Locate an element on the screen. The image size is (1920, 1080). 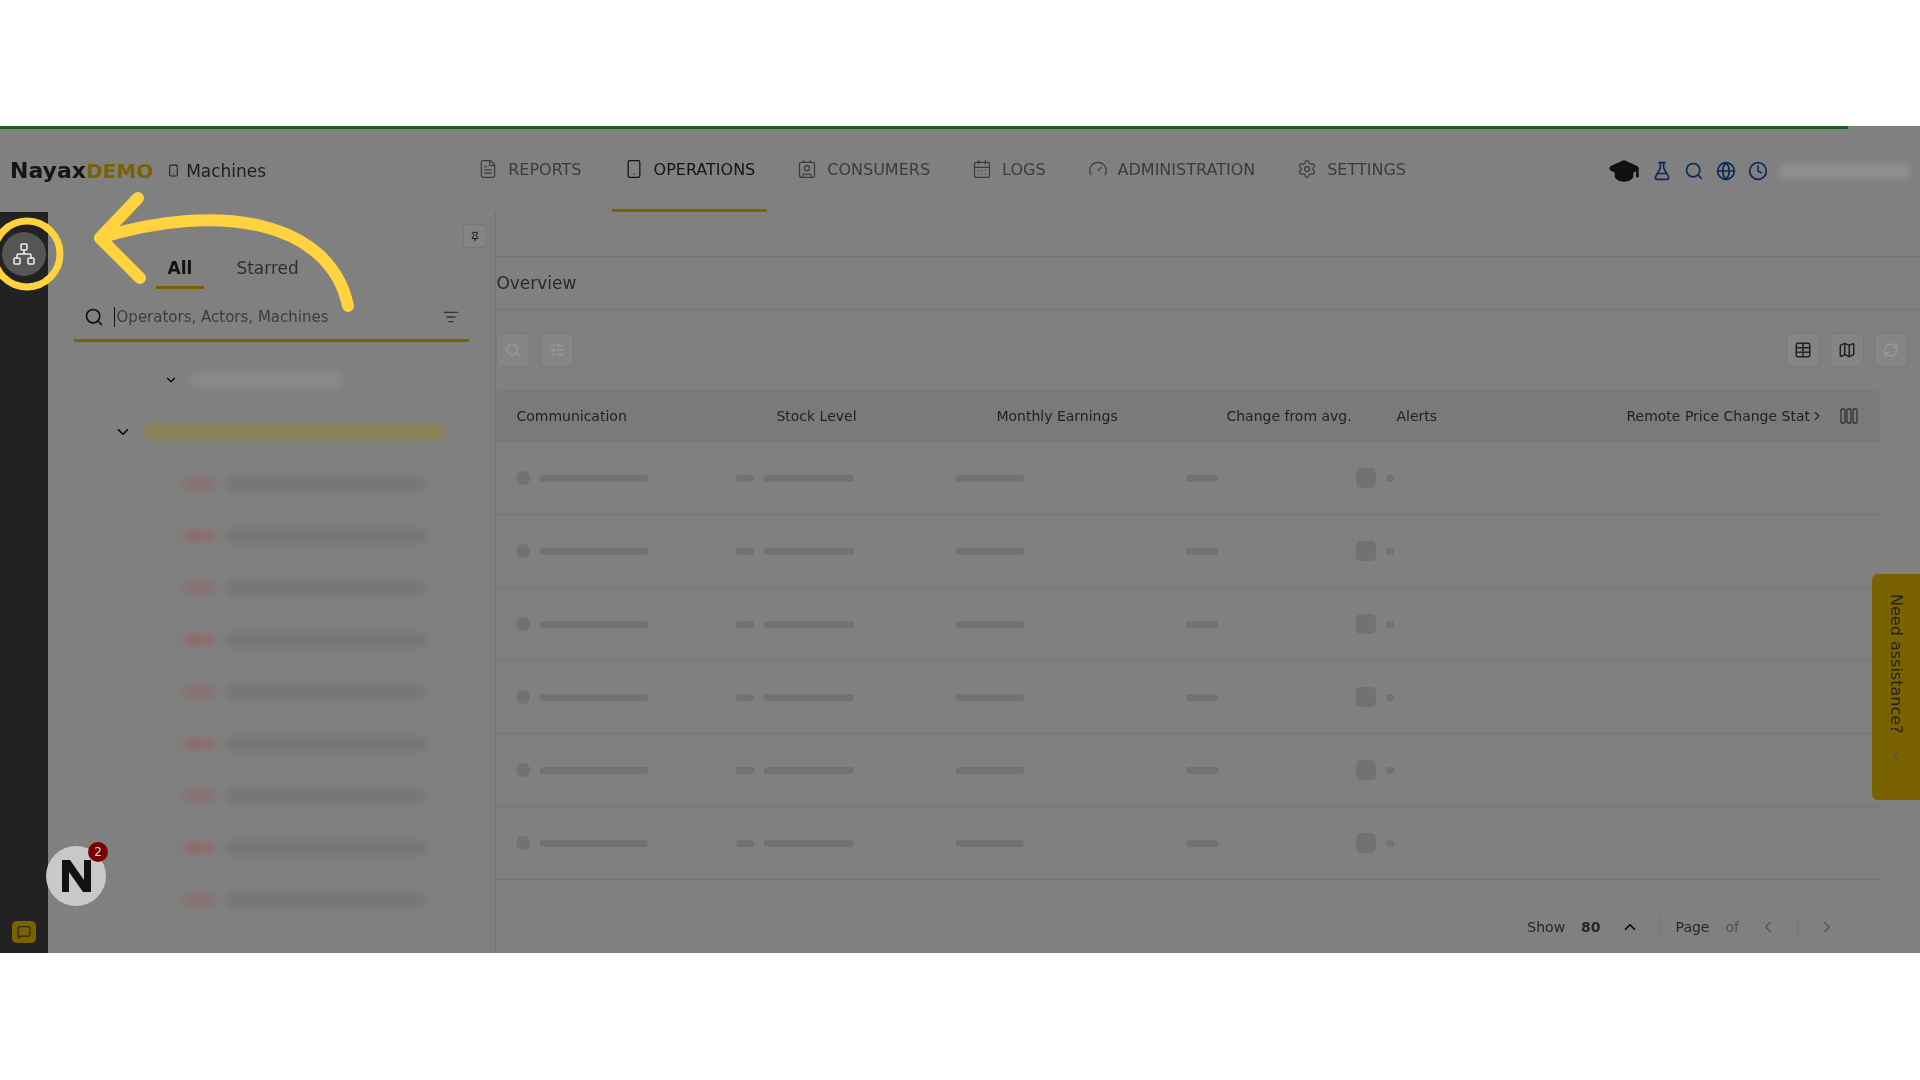
filter-button is located at coordinates (557, 350).